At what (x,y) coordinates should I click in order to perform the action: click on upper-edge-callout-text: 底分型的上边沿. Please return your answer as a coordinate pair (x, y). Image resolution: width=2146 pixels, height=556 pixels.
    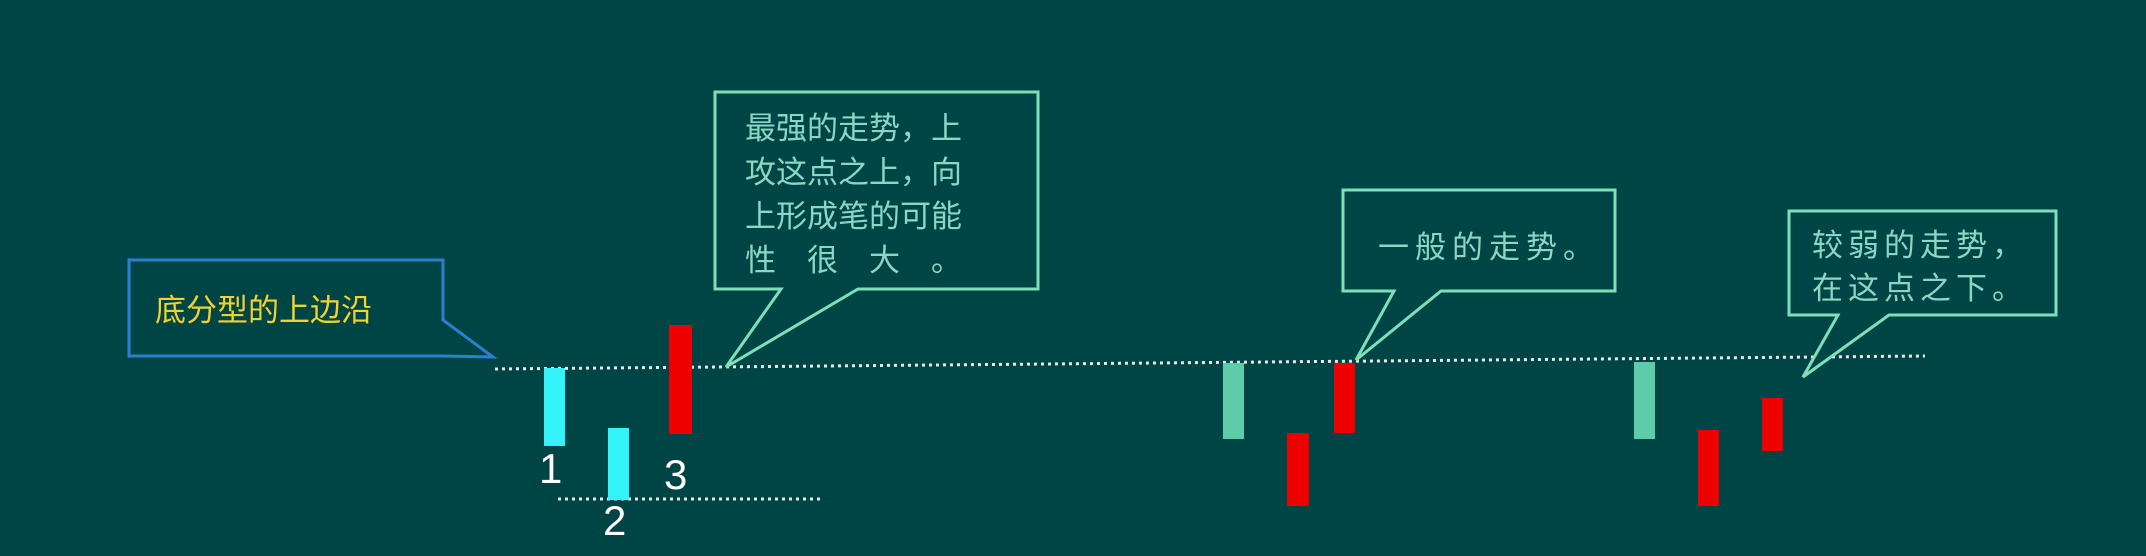
    Looking at the image, I should click on (263, 311).